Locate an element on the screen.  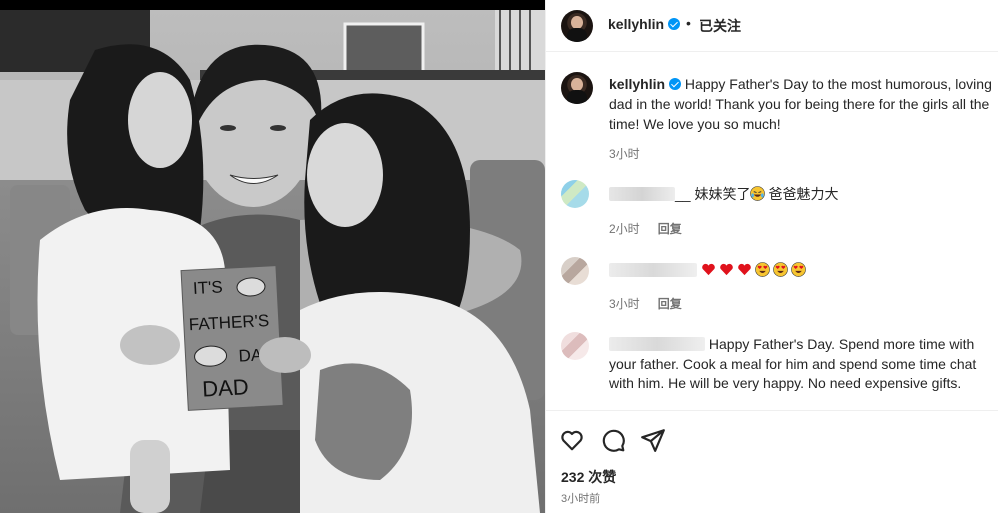
author-username: kellyhlin is located at coordinates (644, 24).